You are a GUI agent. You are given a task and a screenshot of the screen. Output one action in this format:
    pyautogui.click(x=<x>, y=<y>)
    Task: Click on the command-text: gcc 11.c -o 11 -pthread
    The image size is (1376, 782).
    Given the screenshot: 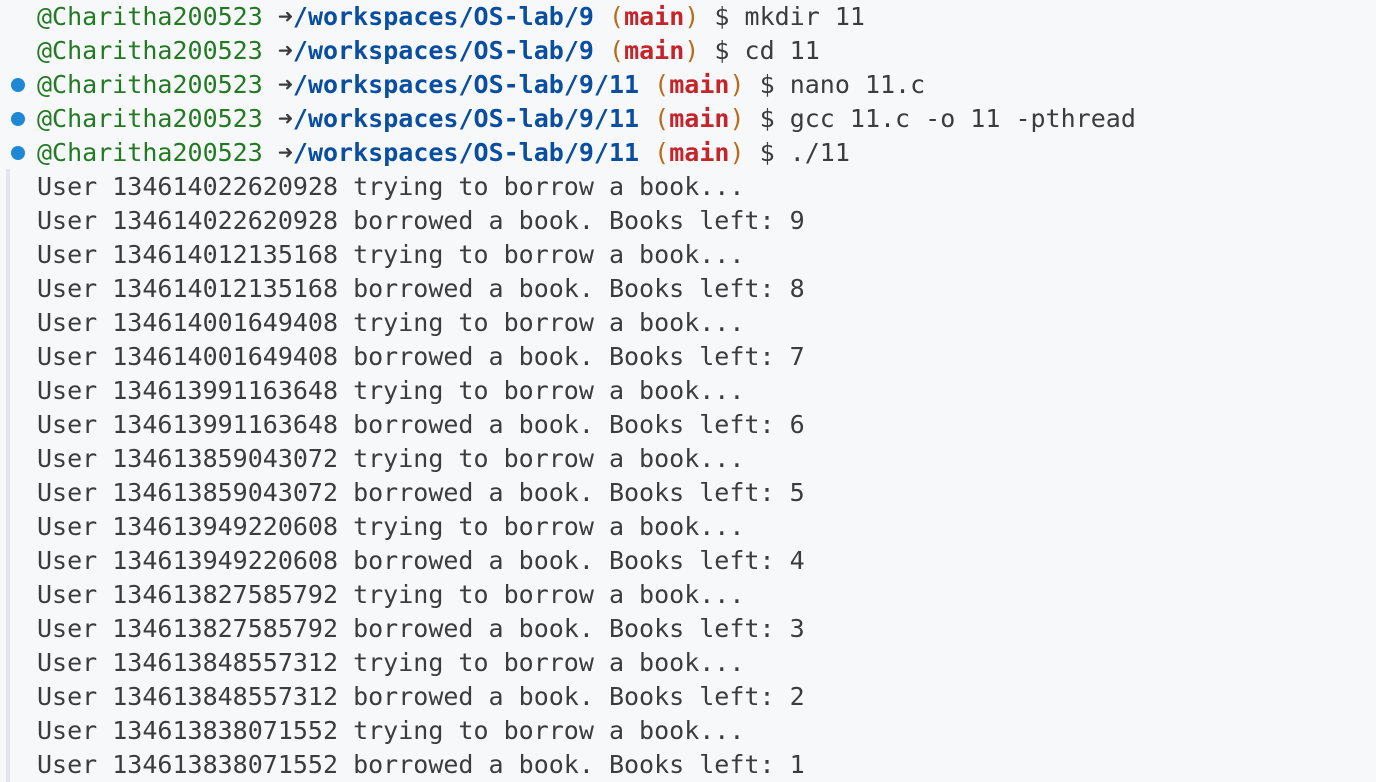 What is the action you would take?
    pyautogui.click(x=962, y=118)
    